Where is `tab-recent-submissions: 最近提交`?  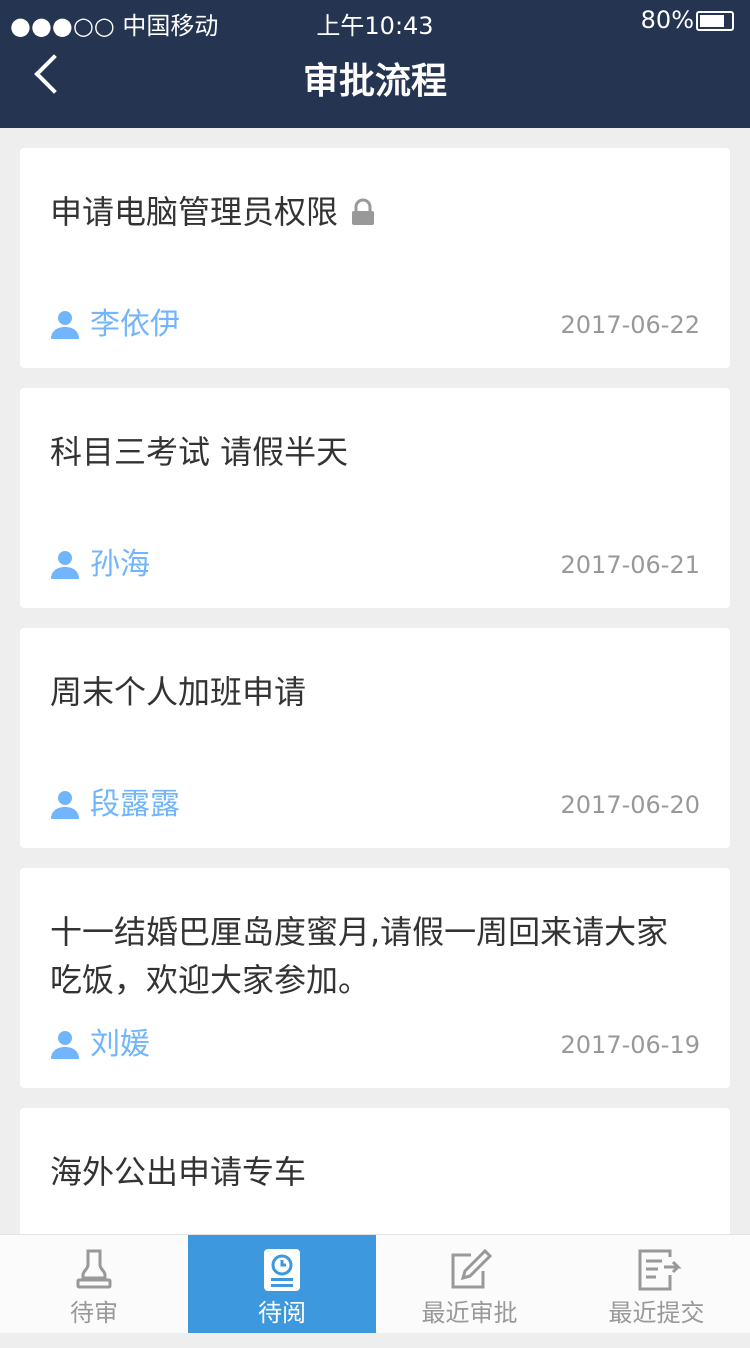
tab-recent-submissions: 最近提交 is located at coordinates (656, 1284).